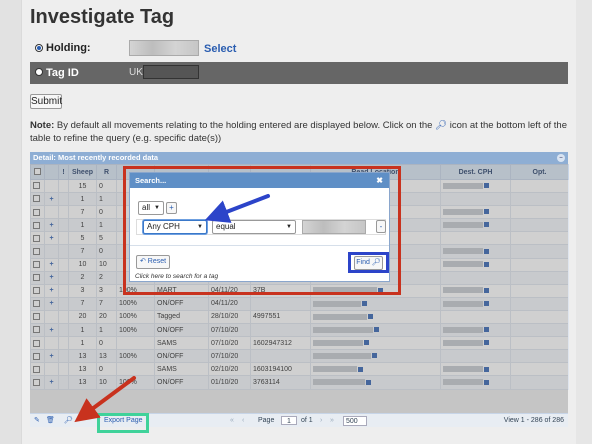  Describe the element at coordinates (237, 208) in the screenshot. I see `annotation-blue-arrow` at that location.